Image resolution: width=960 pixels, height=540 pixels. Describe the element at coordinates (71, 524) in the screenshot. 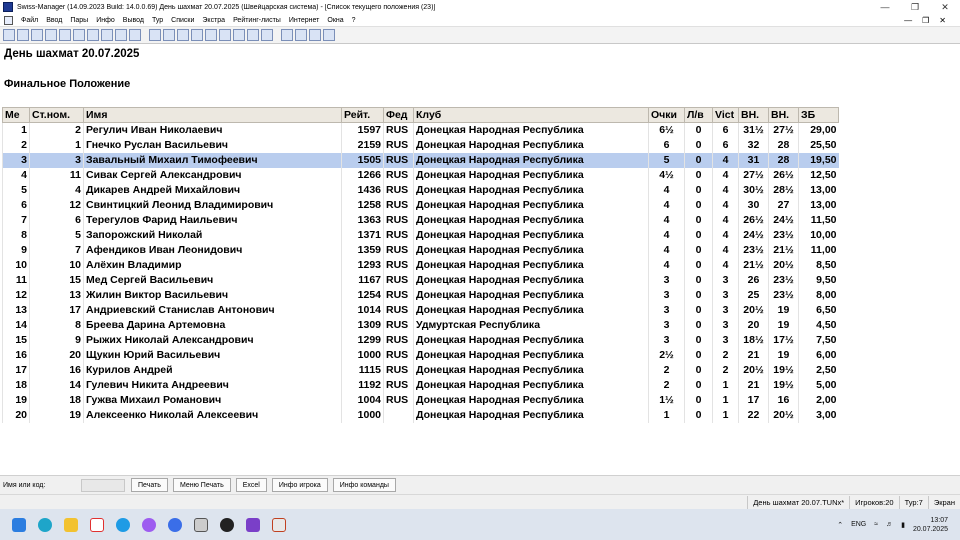

I see `file-explorer-icon` at that location.